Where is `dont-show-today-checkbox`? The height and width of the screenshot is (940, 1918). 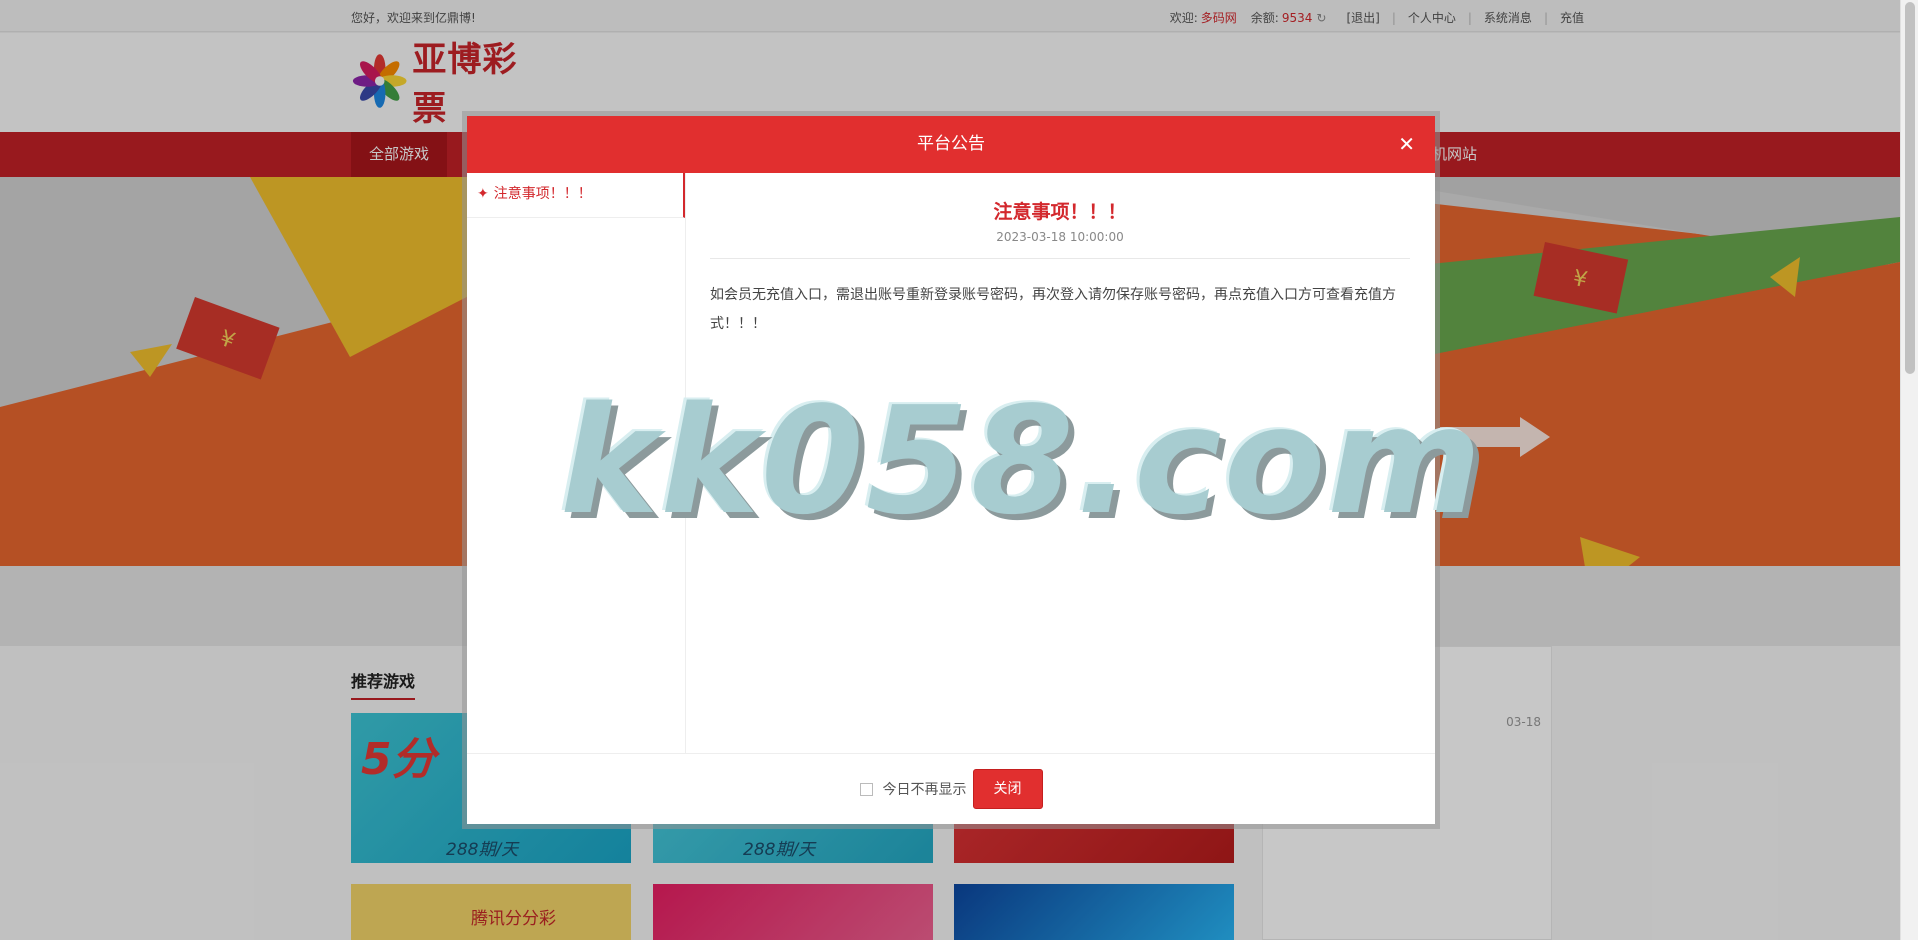 dont-show-today-checkbox is located at coordinates (866, 789).